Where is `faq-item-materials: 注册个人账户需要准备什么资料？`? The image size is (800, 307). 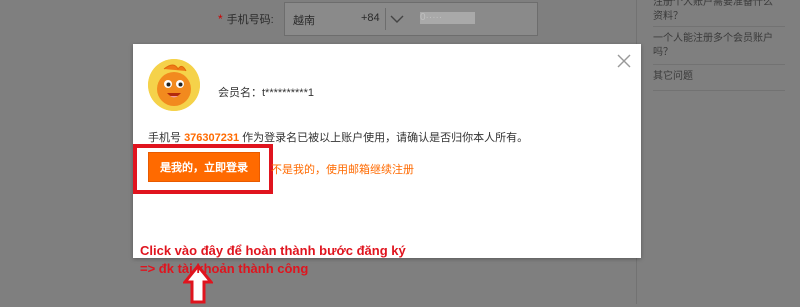
faq-item-materials: 注册个人账户需要准备什么资料？ is located at coordinates (713, 12).